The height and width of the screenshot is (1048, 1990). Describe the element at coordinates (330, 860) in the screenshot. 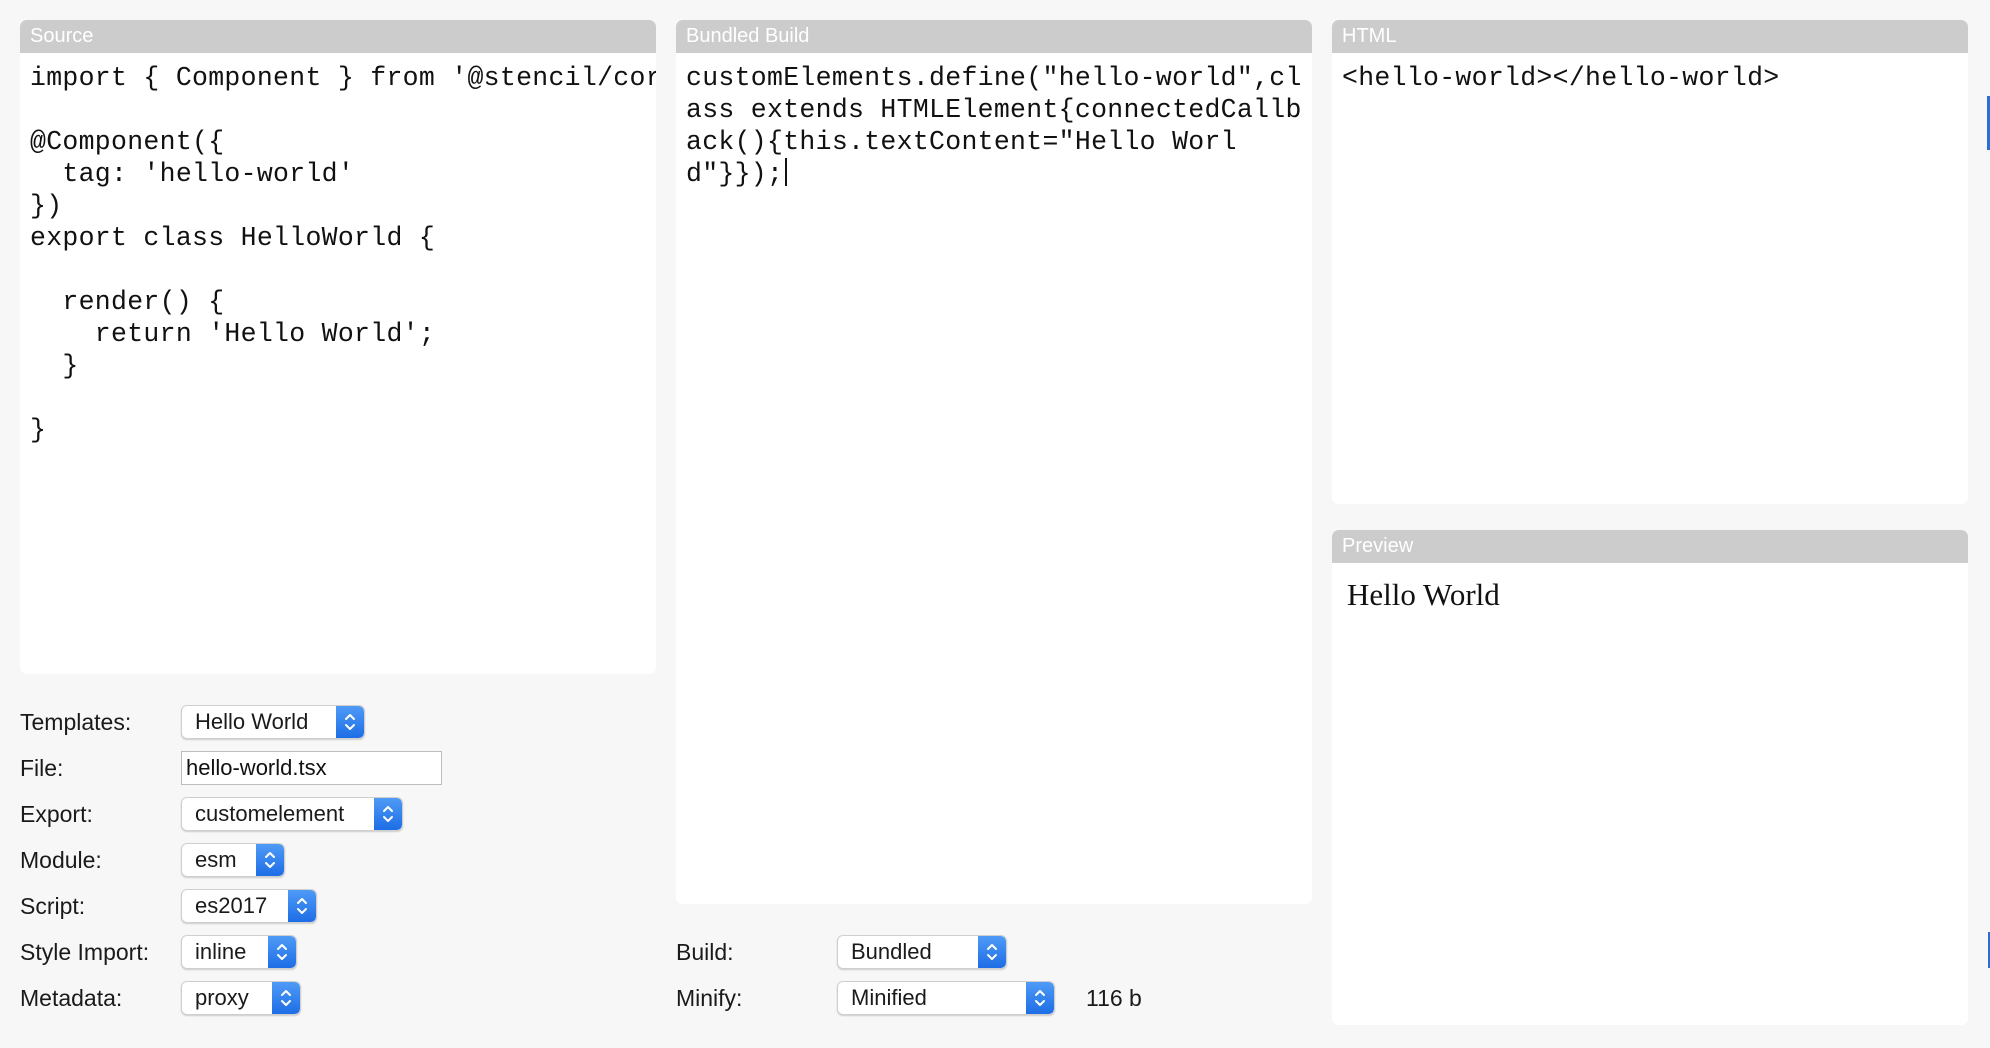

I see `module-row: Module: esm` at that location.